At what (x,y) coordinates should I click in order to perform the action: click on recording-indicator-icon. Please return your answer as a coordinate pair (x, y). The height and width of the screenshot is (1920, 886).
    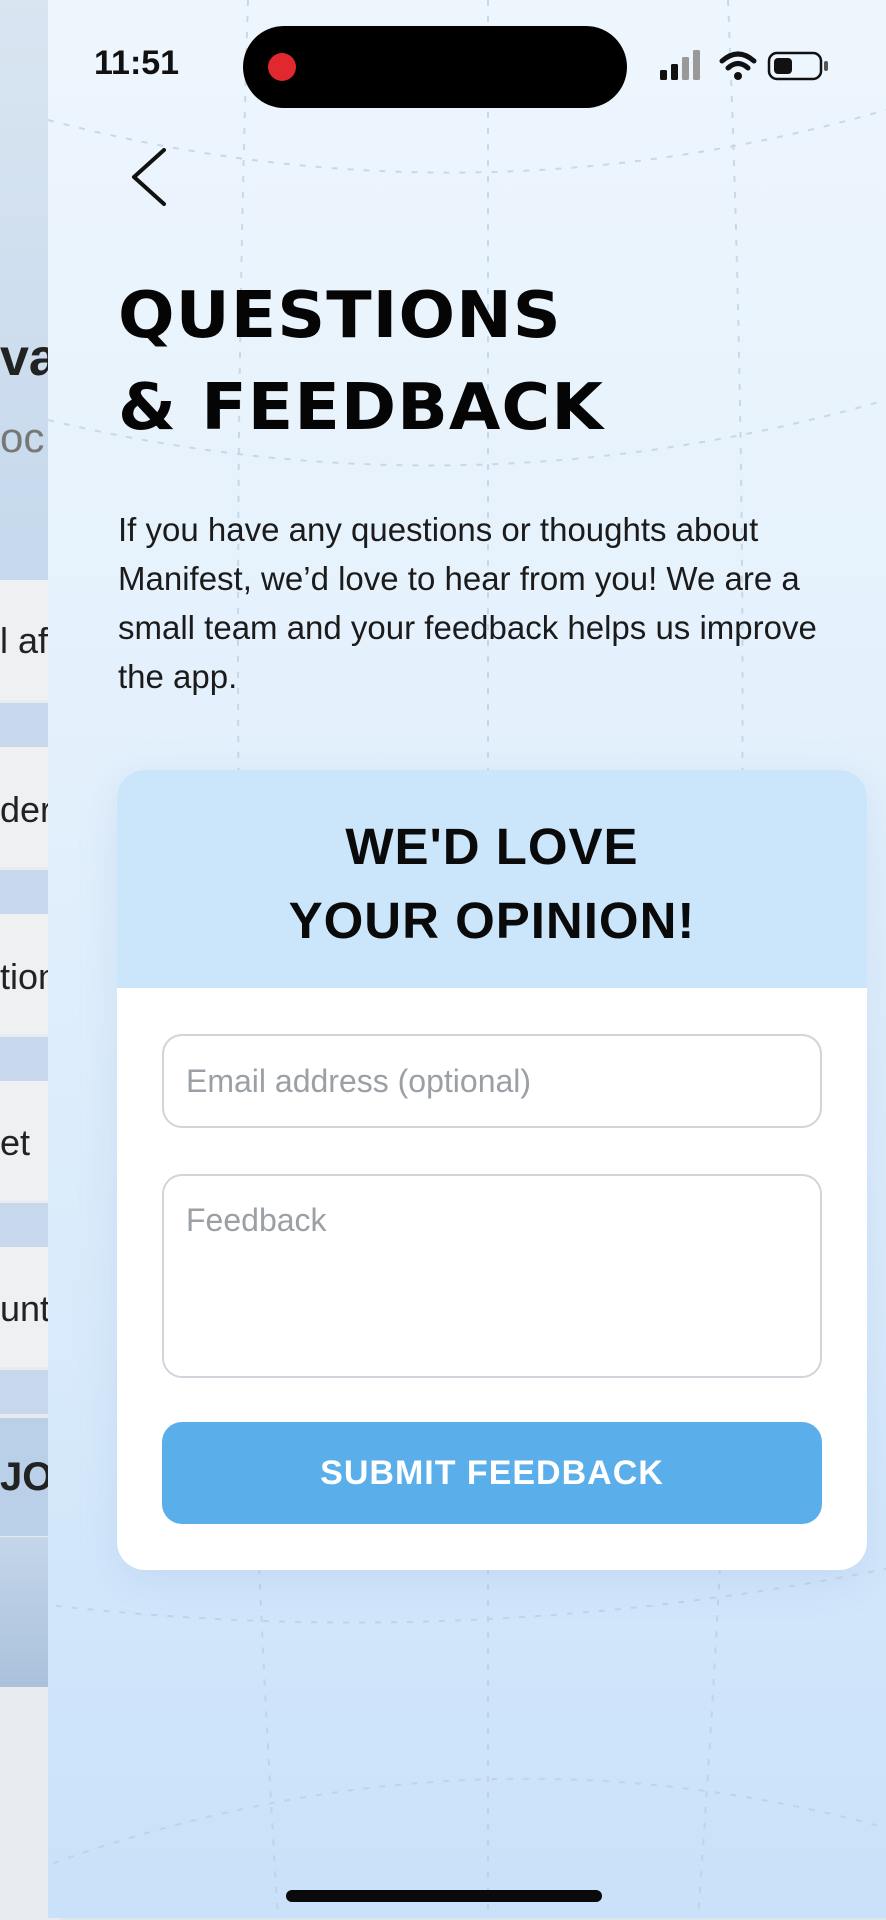
    Looking at the image, I should click on (282, 67).